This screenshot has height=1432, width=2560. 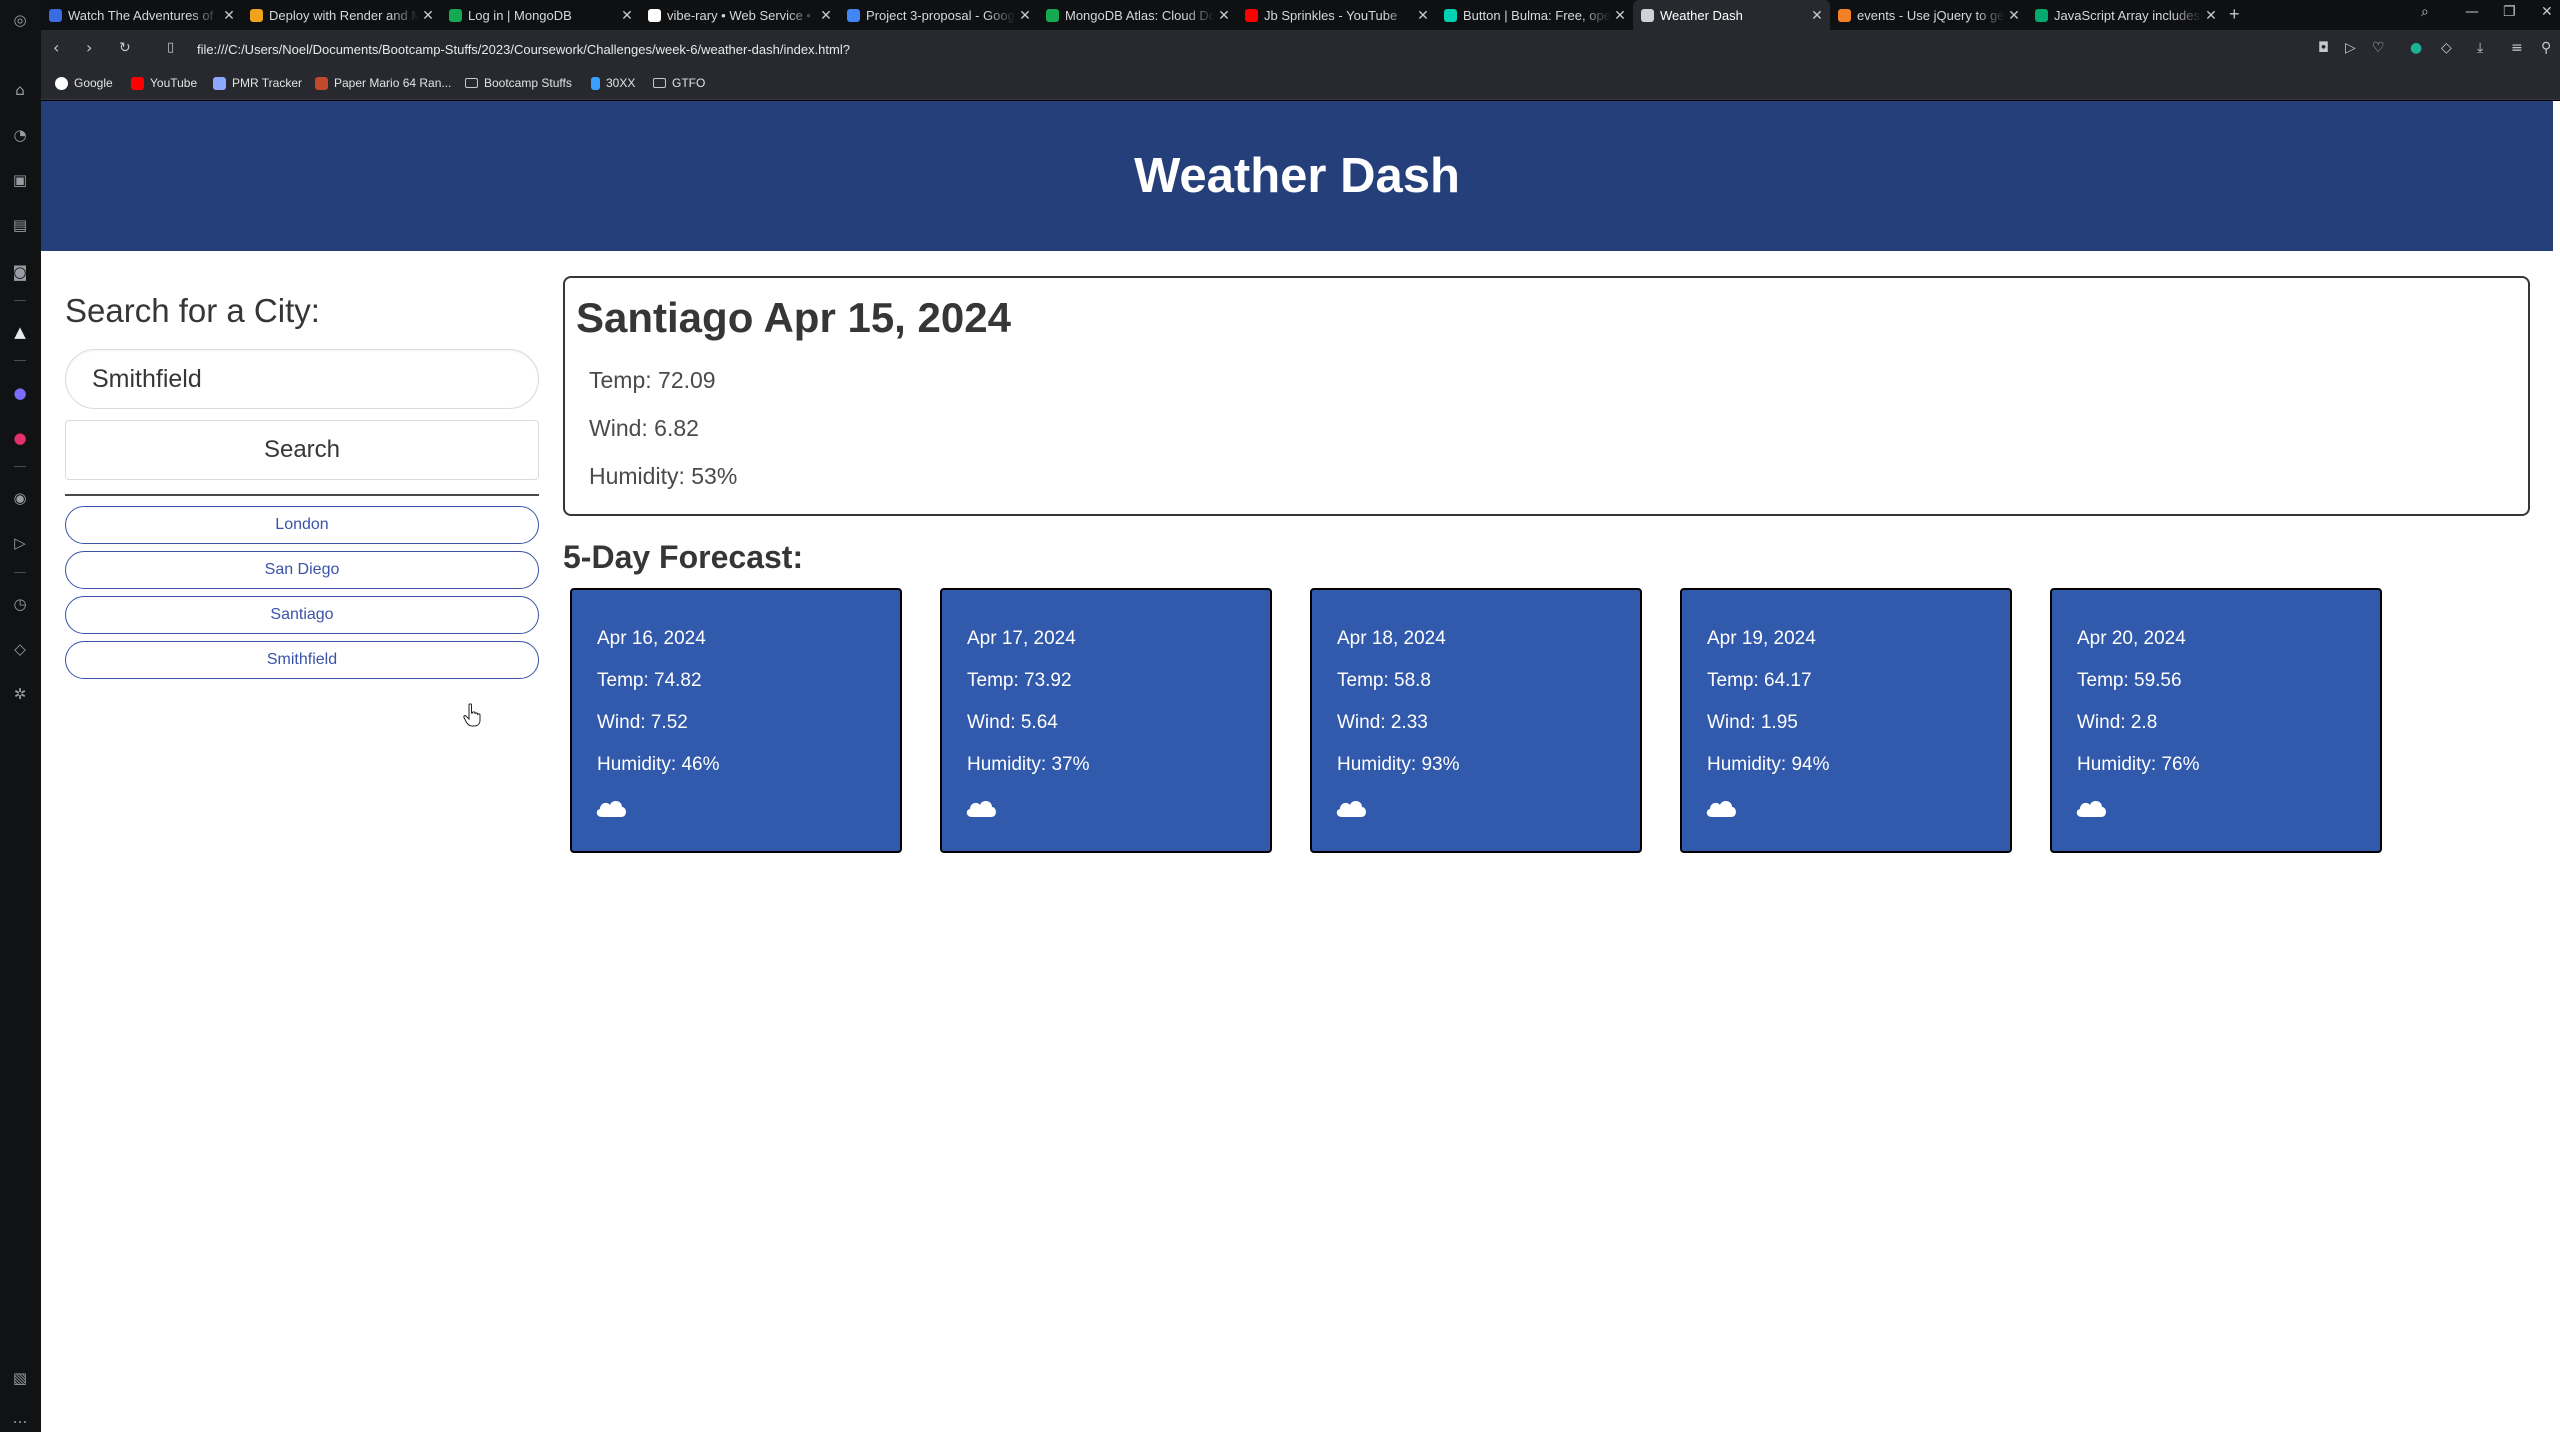 What do you see at coordinates (2378, 48) in the screenshot?
I see `heart-icon: ♡` at bounding box center [2378, 48].